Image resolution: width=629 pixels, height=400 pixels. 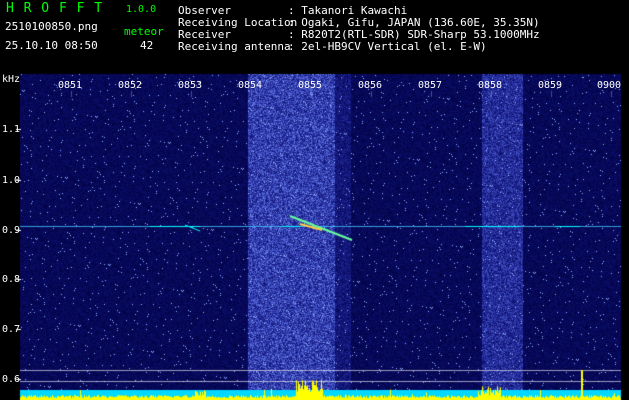 What do you see at coordinates (55, 8) in the screenshot?
I see `app-title: H R O F F T` at bounding box center [55, 8].